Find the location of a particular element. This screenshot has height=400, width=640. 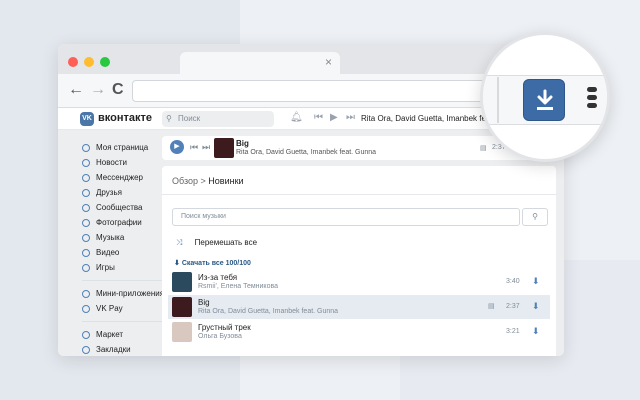

track-duration: 3:40 is located at coordinates (513, 281).